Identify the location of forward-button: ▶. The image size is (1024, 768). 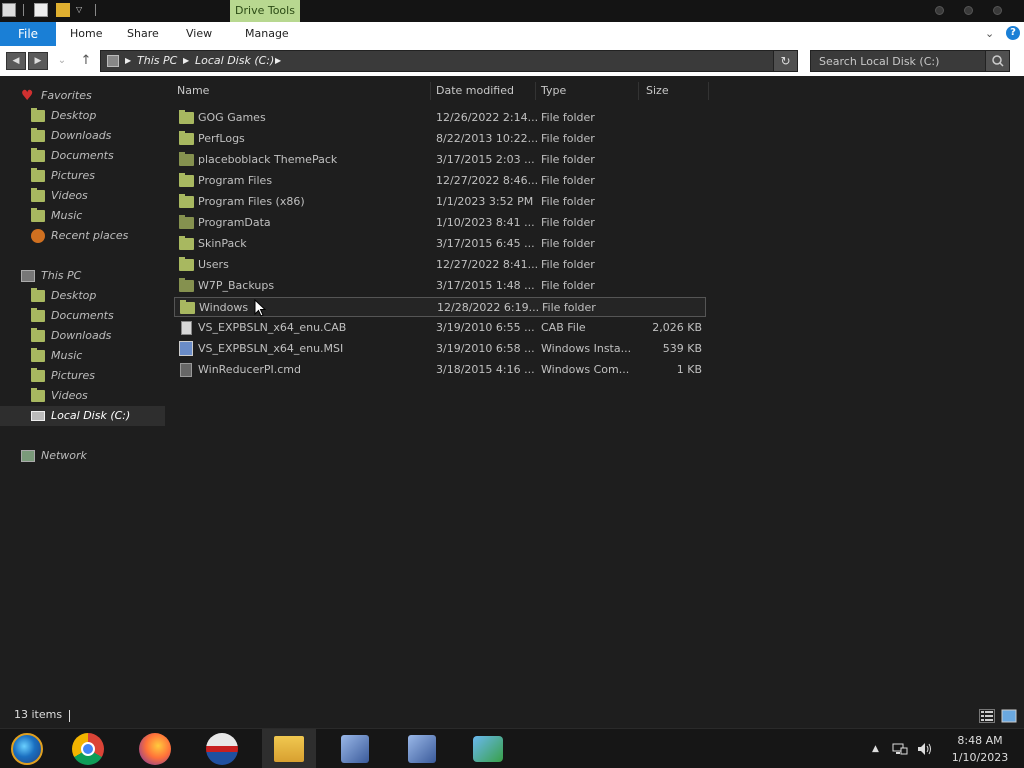
(38, 61).